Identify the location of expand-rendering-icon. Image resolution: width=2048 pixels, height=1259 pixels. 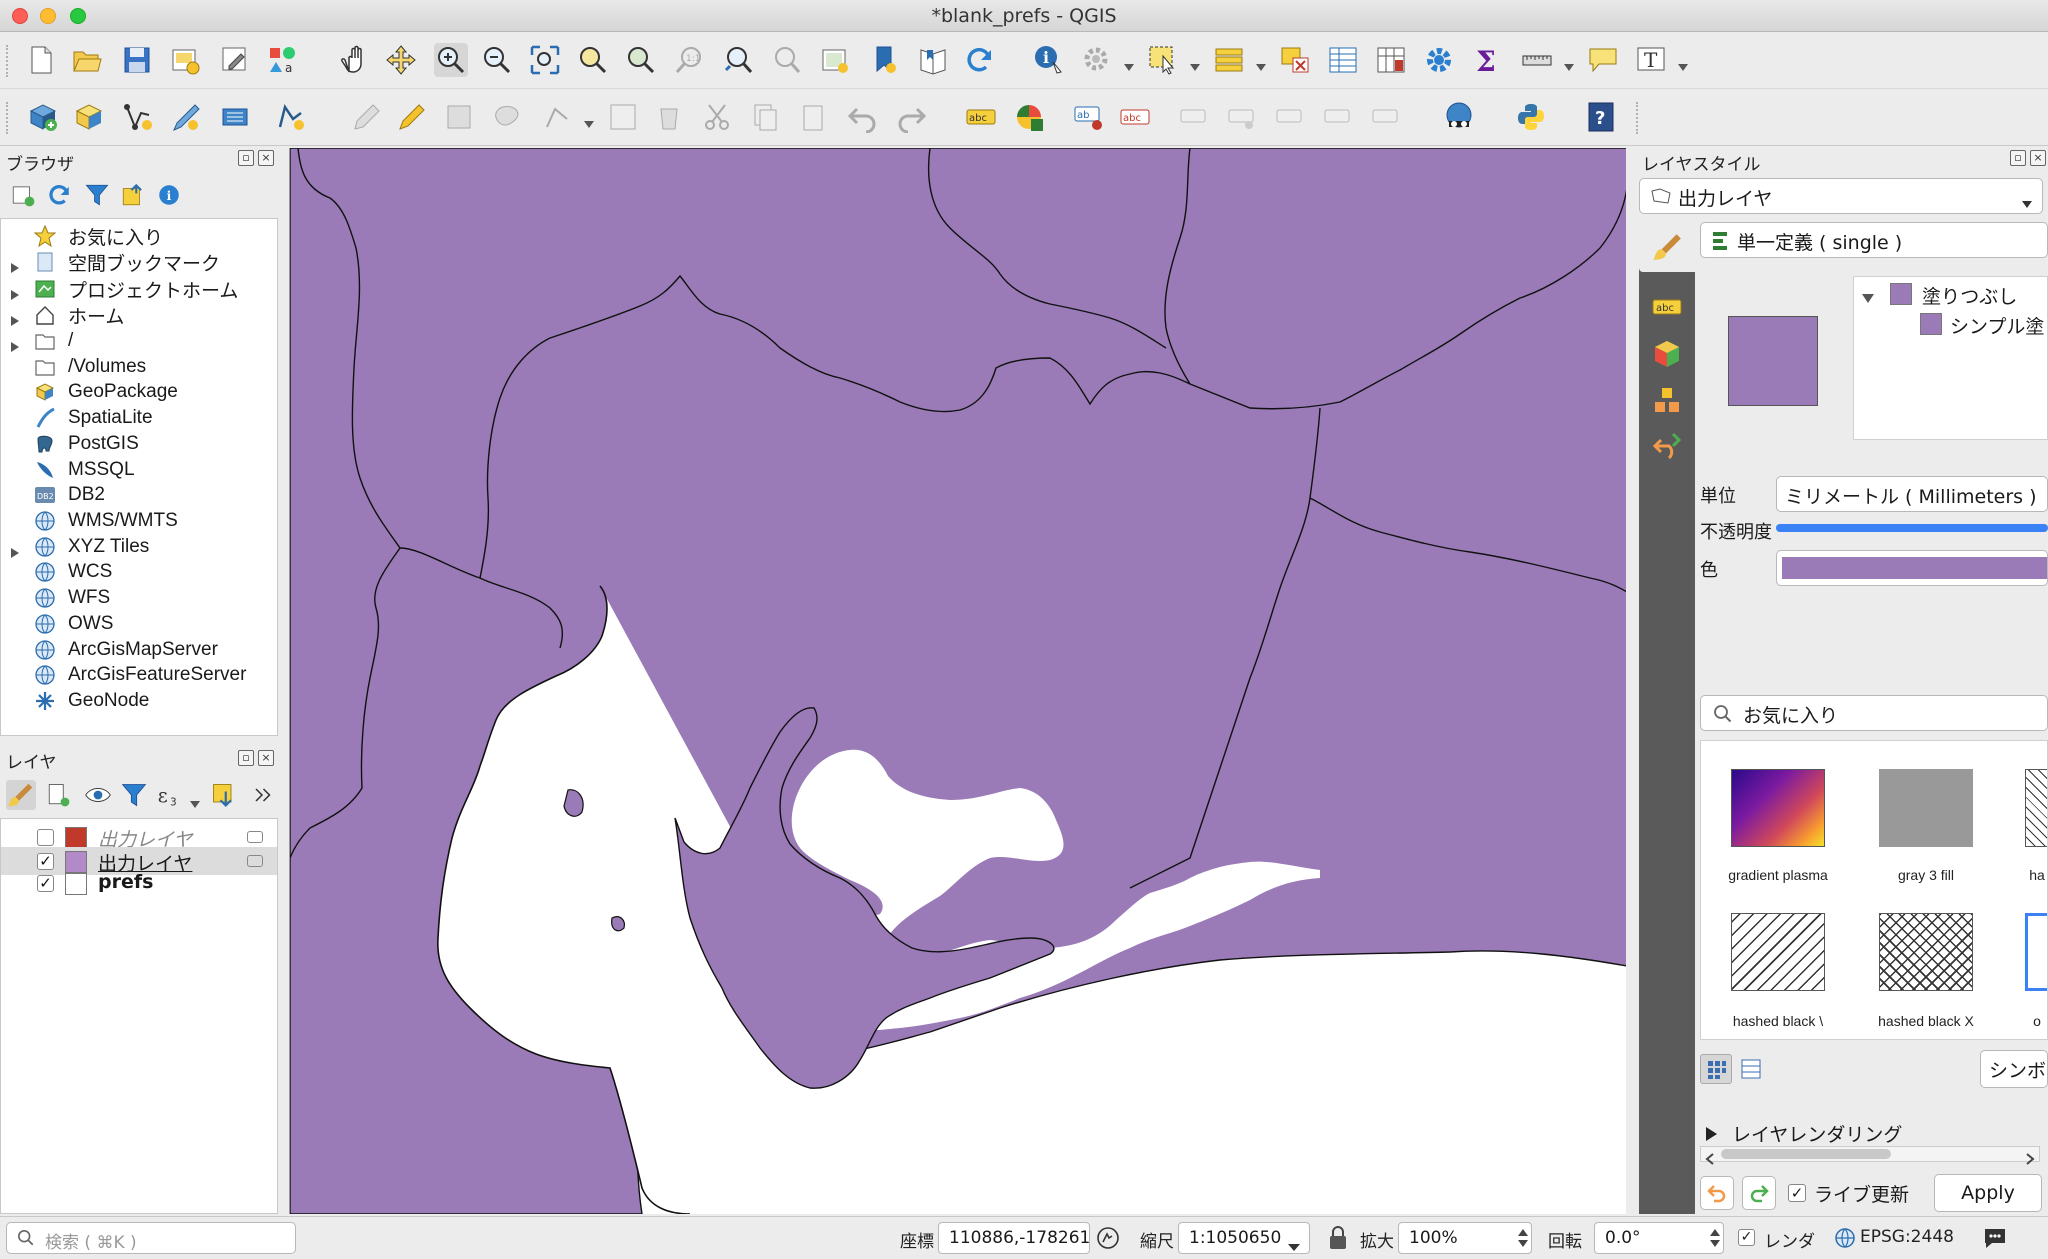
(1712, 1135).